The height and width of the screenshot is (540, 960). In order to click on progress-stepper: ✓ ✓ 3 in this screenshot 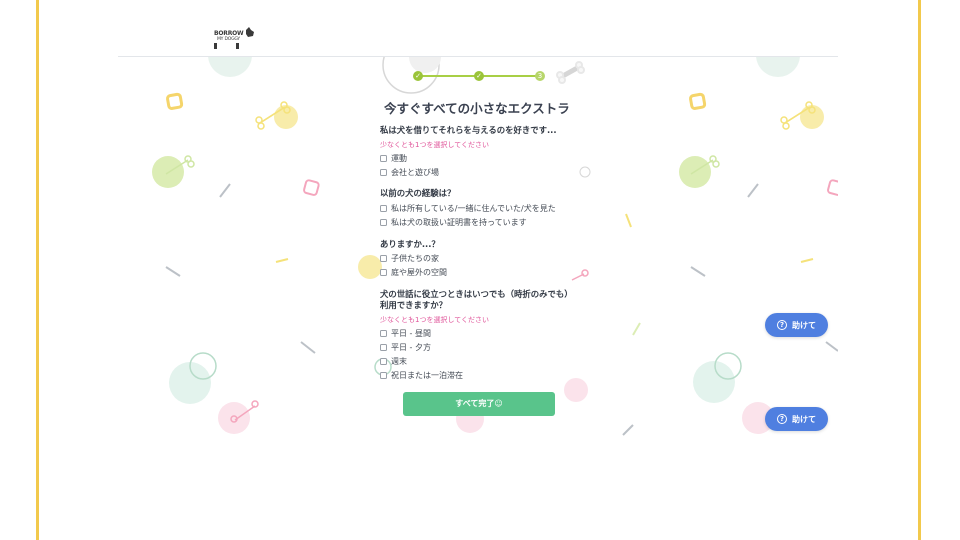, I will do `click(478, 76)`.